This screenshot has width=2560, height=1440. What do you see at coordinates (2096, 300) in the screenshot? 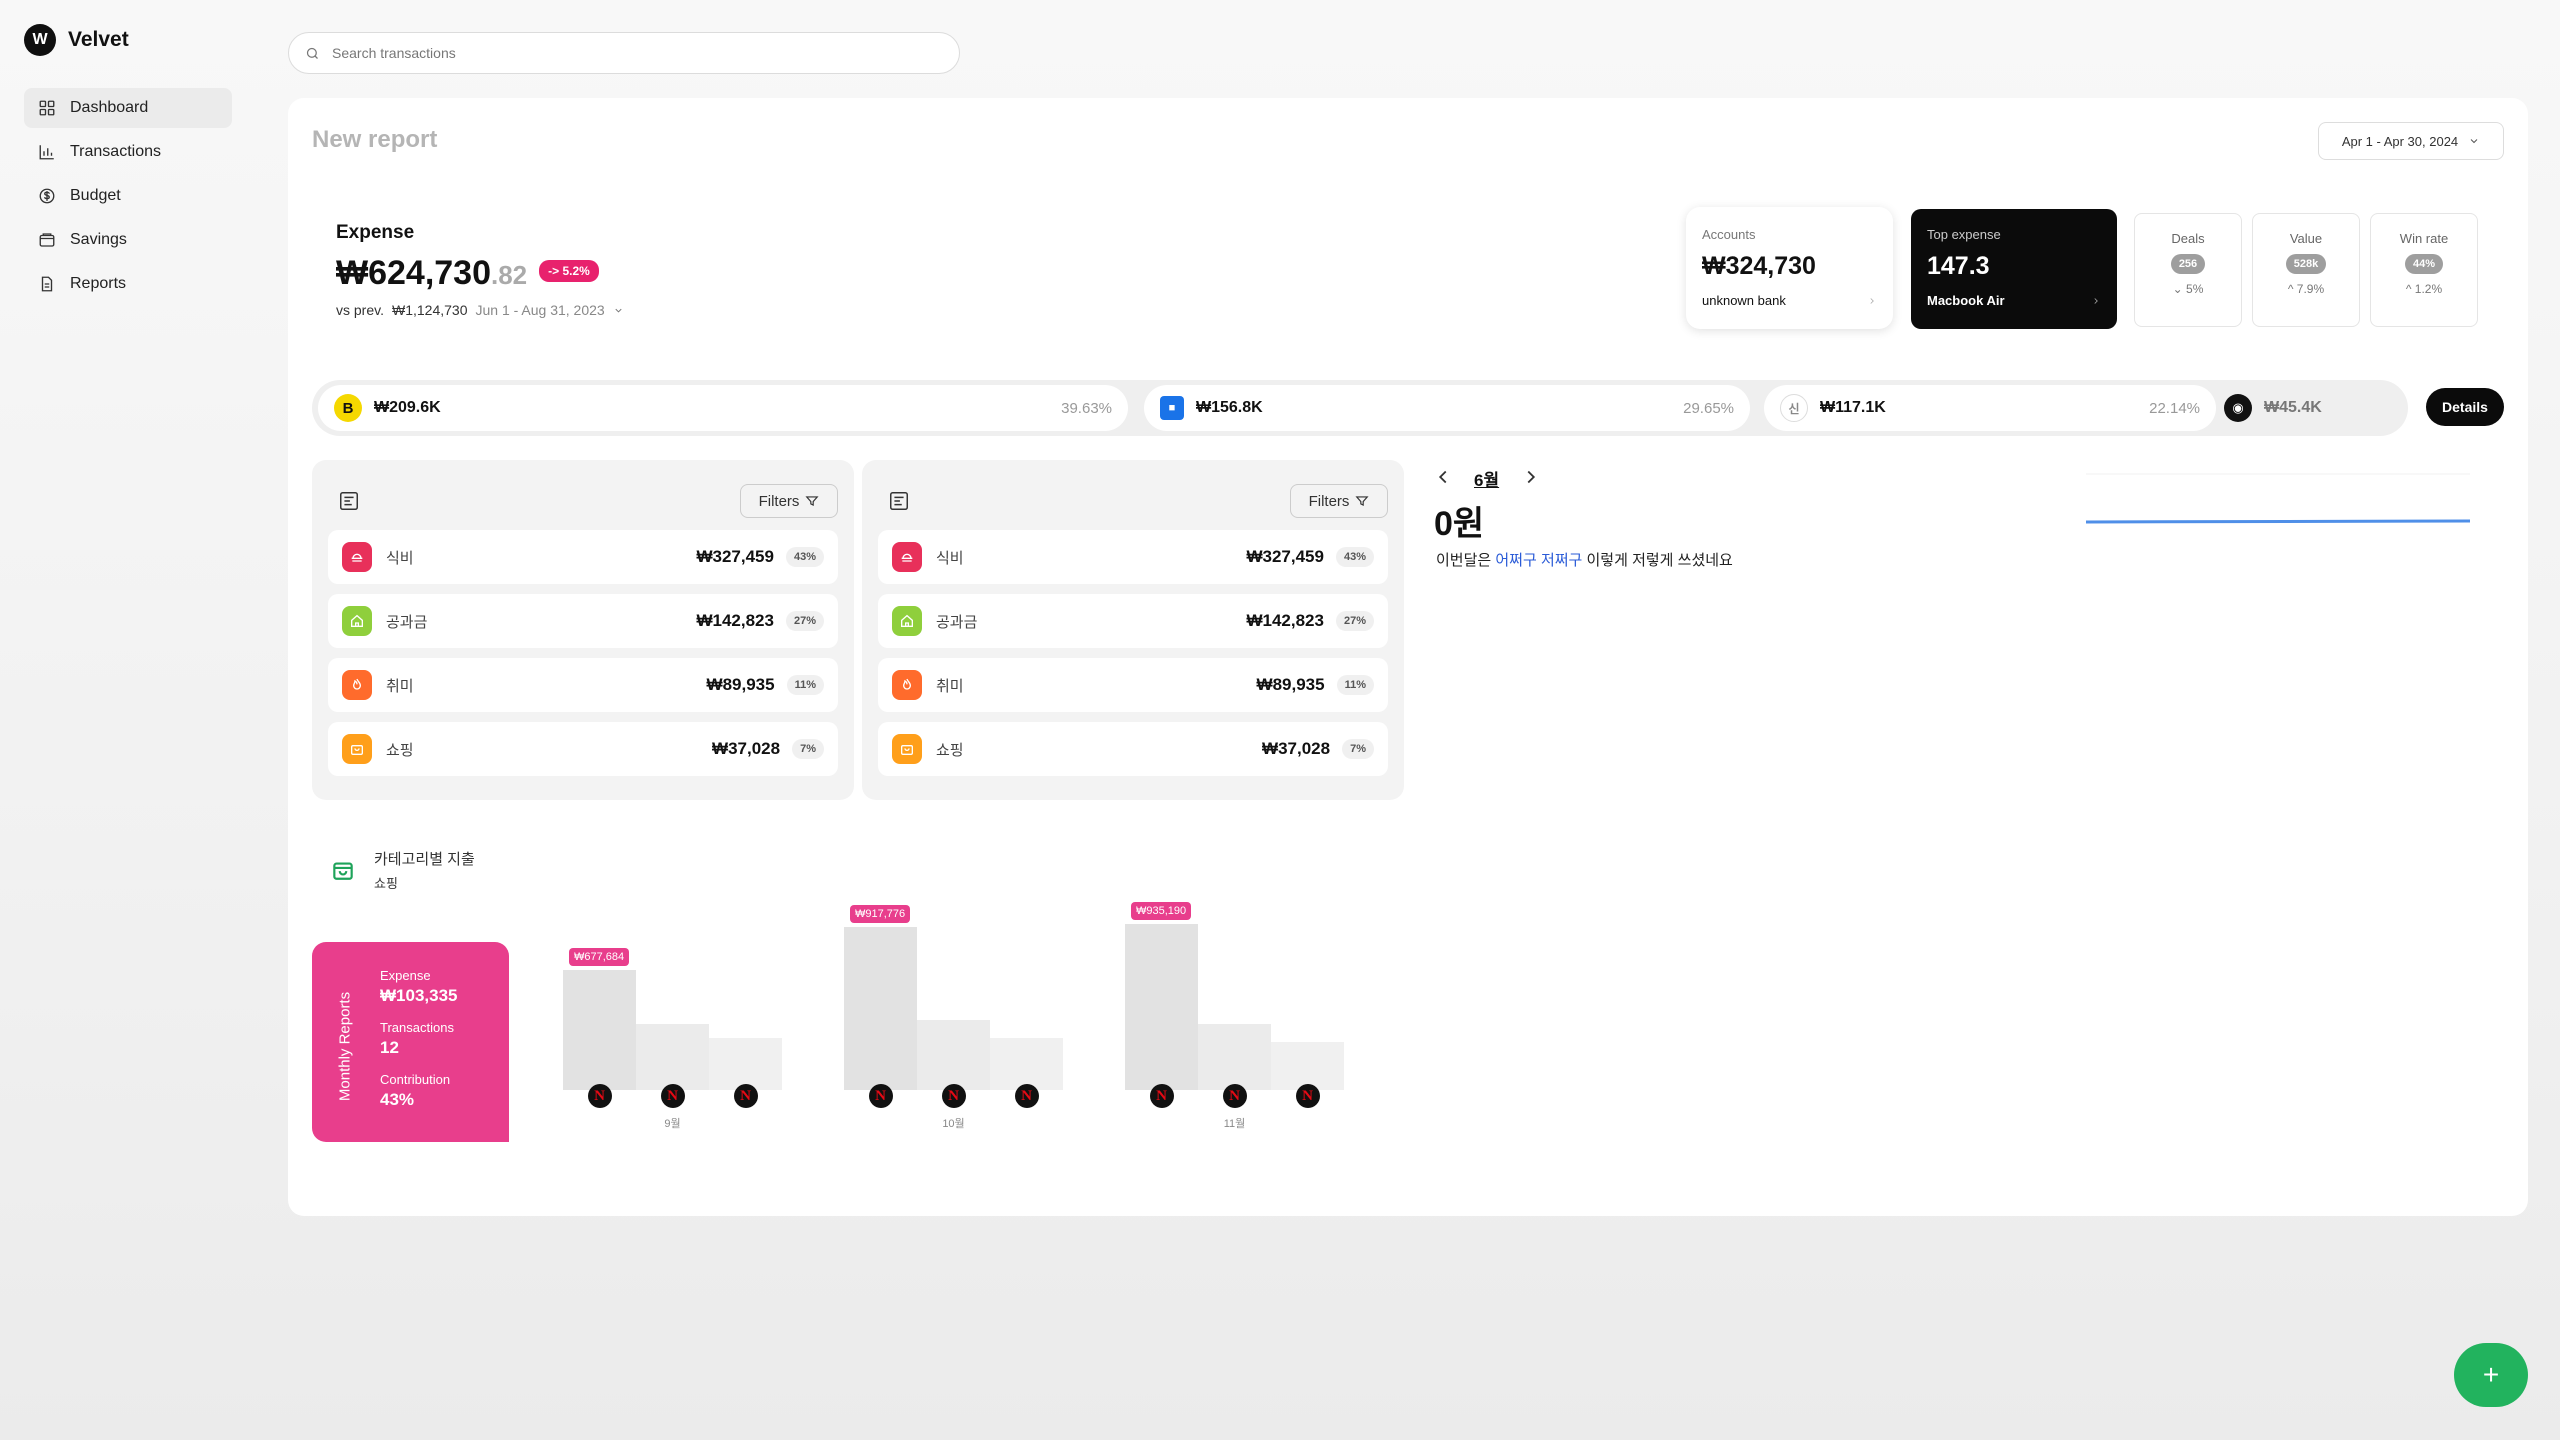
I see `chevron-right-icon` at bounding box center [2096, 300].